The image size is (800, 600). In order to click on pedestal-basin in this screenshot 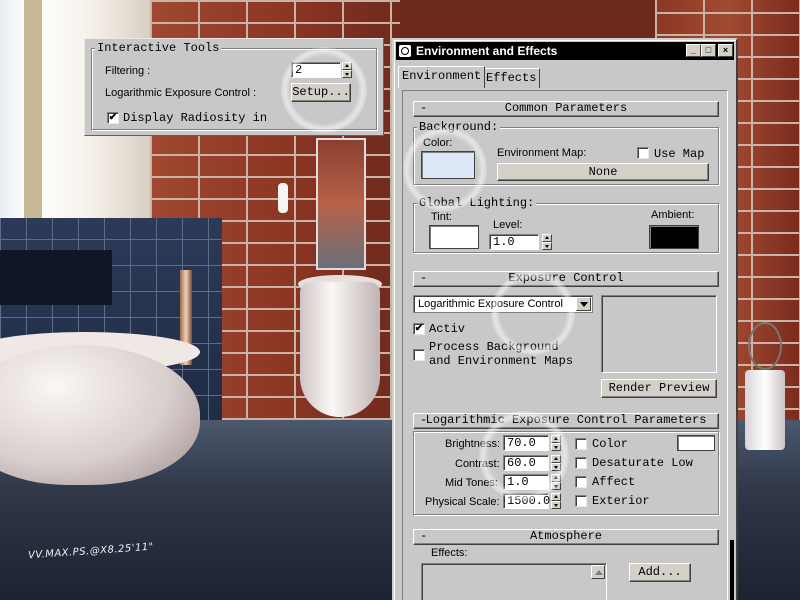, I will do `click(340, 349)`.